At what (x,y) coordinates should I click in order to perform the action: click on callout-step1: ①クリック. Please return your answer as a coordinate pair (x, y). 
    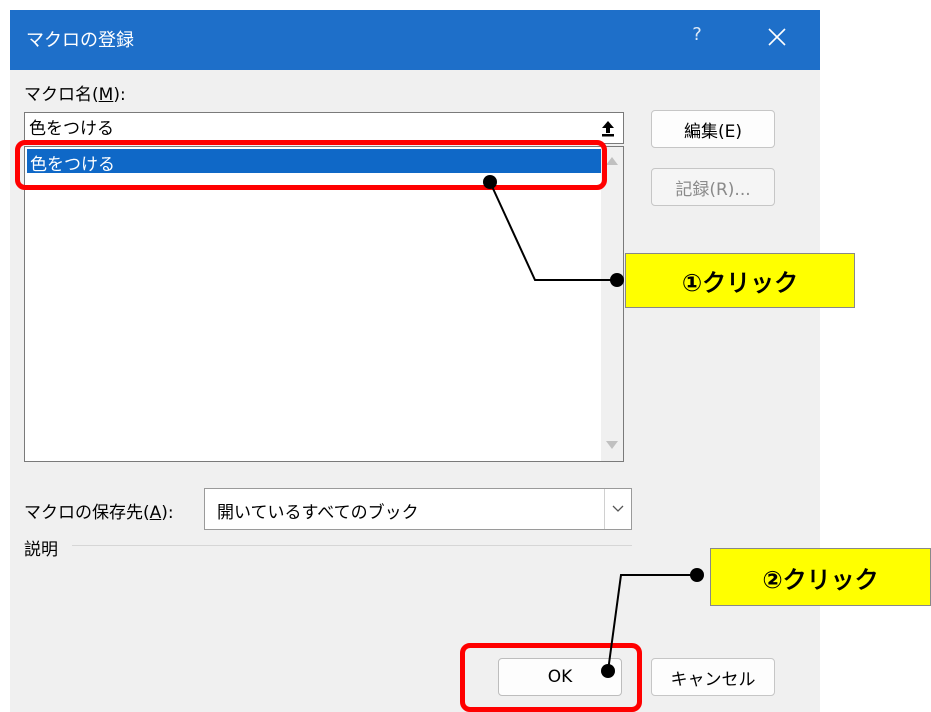
    Looking at the image, I should click on (740, 280).